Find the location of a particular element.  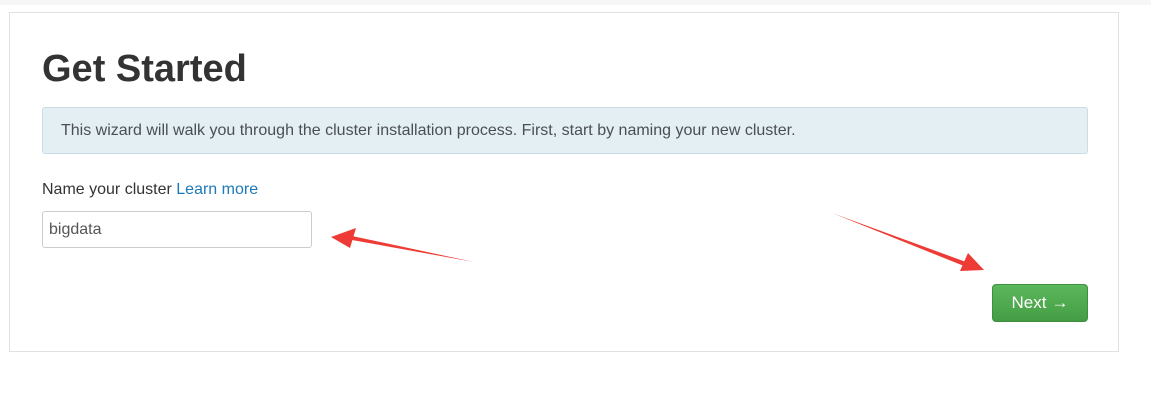

cluster-name-label-row: Name your cluster Learn more is located at coordinates (150, 190).